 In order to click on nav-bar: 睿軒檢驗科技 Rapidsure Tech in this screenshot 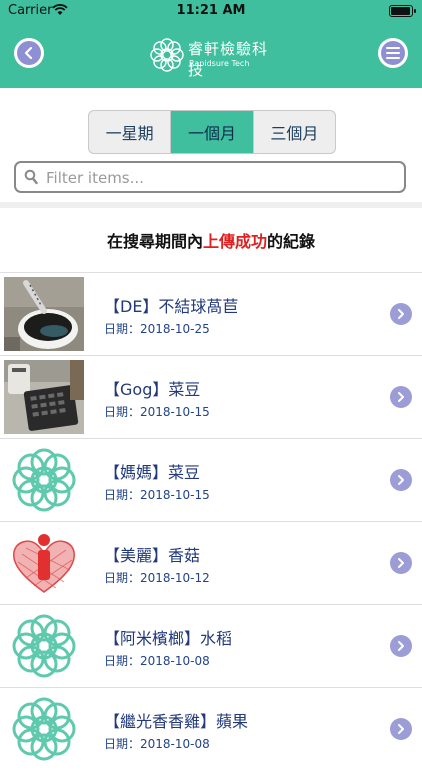, I will do `click(211, 55)`.